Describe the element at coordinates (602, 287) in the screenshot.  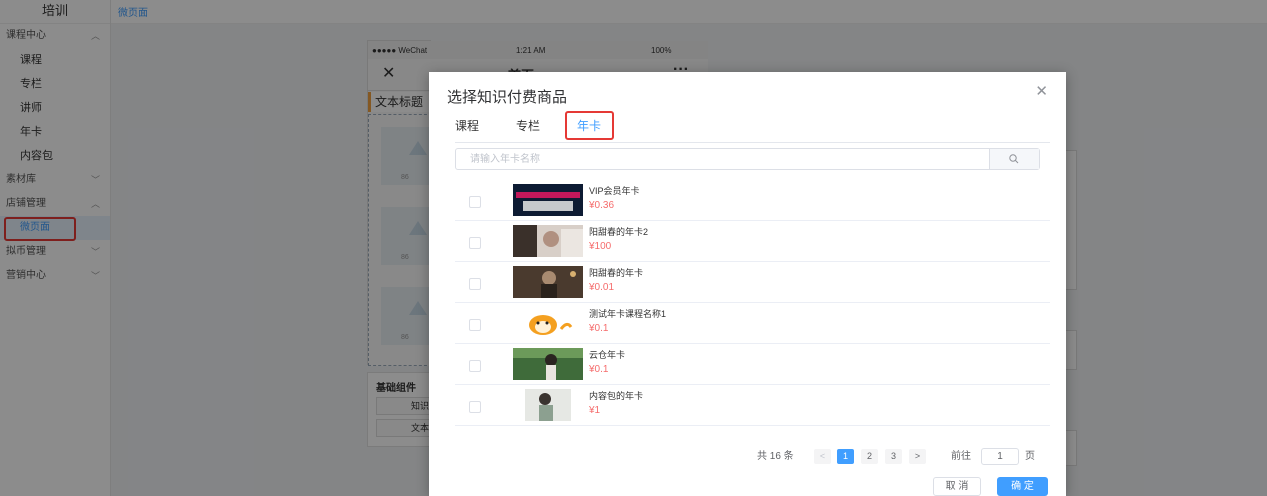
I see `product-price: ¥0.01` at that location.